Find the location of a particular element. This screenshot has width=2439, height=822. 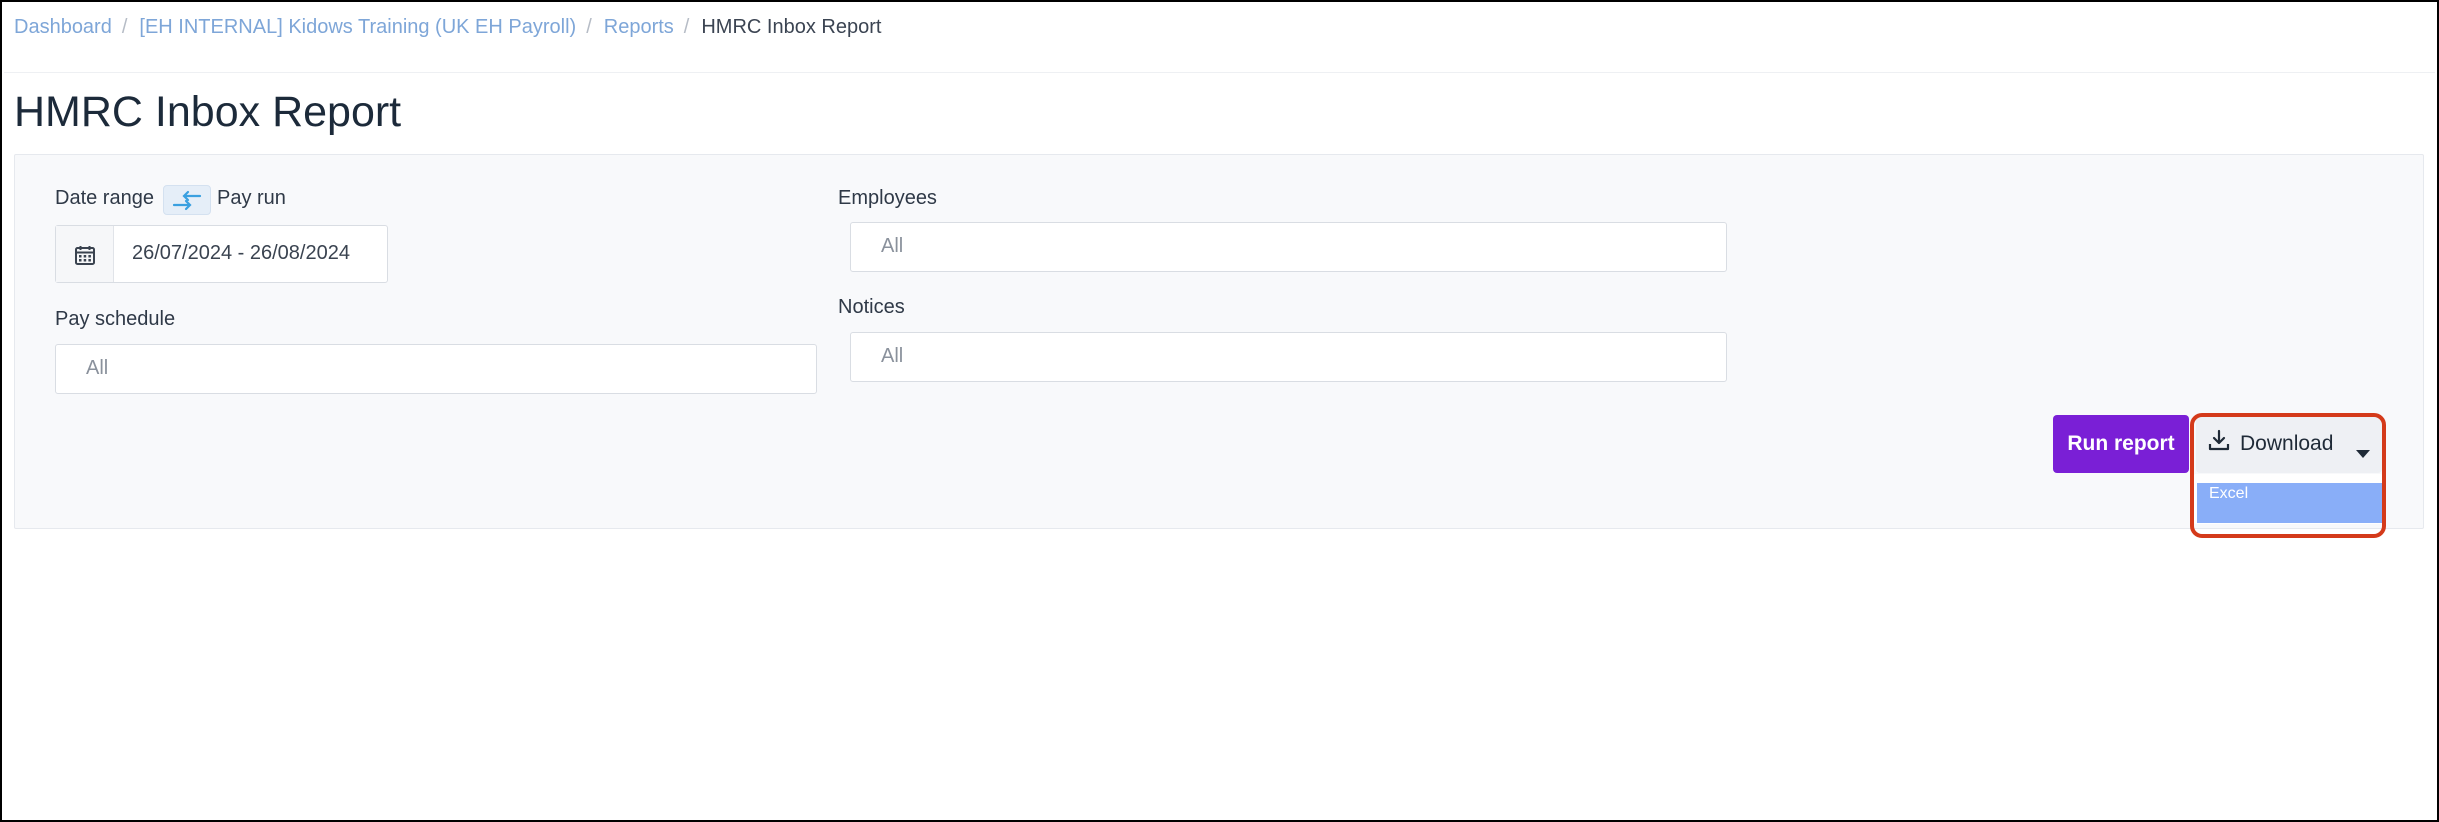

breadcrumb-reports: Reports is located at coordinates (639, 27).